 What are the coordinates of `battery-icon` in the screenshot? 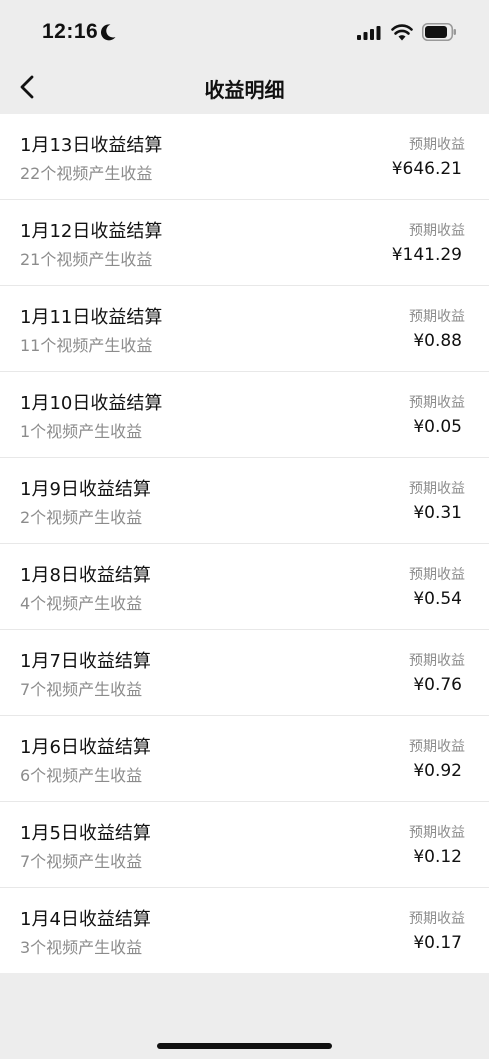 It's located at (439, 32).